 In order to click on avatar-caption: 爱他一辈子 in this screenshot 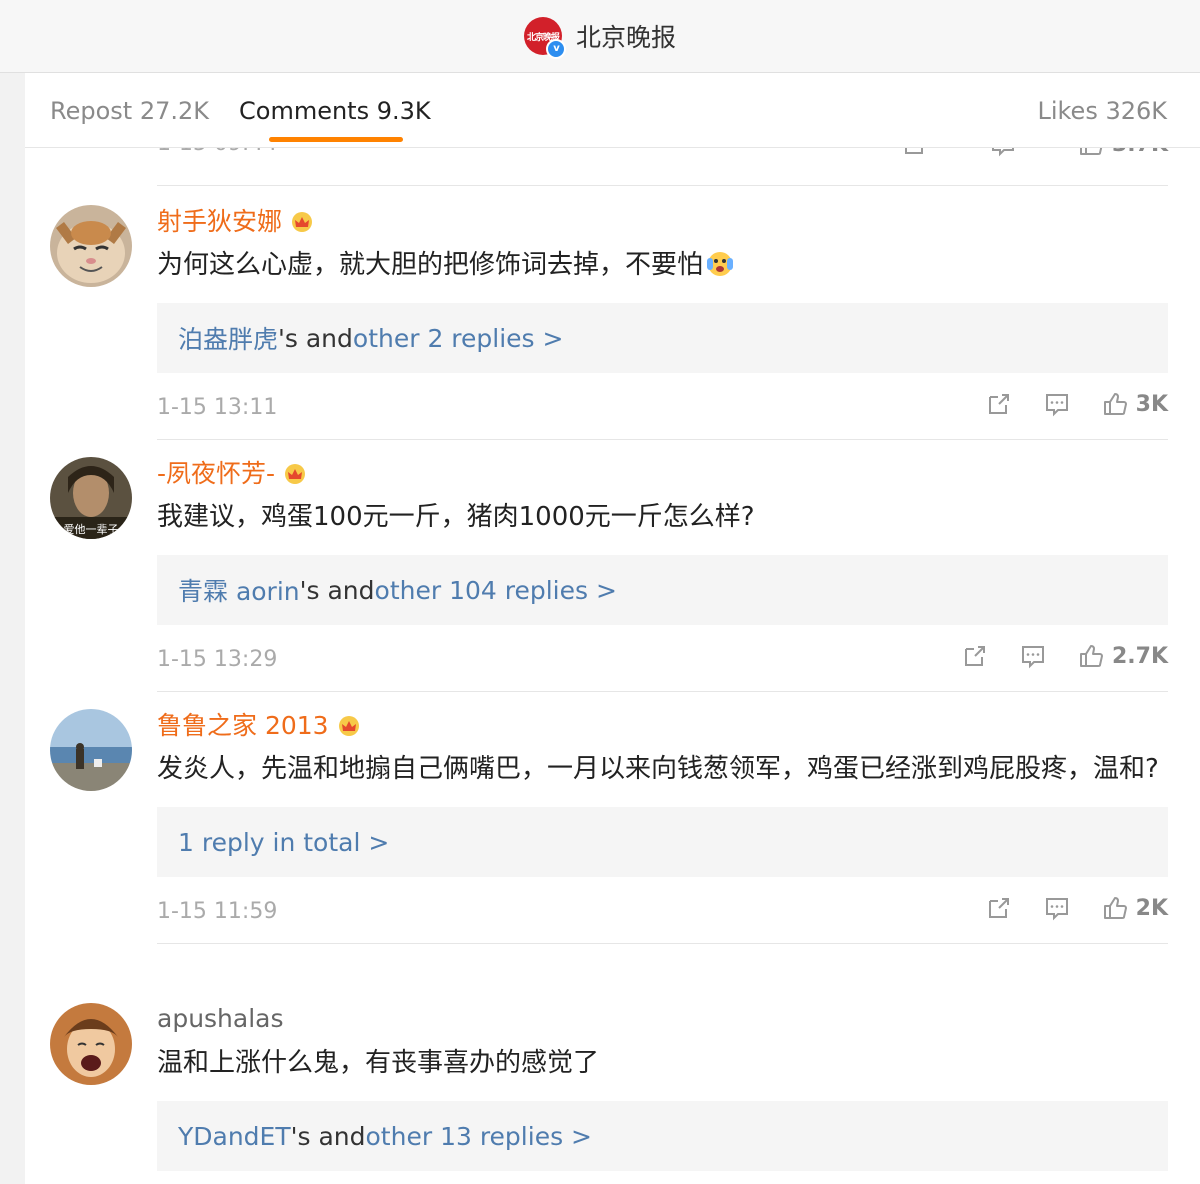, I will do `click(91, 529)`.